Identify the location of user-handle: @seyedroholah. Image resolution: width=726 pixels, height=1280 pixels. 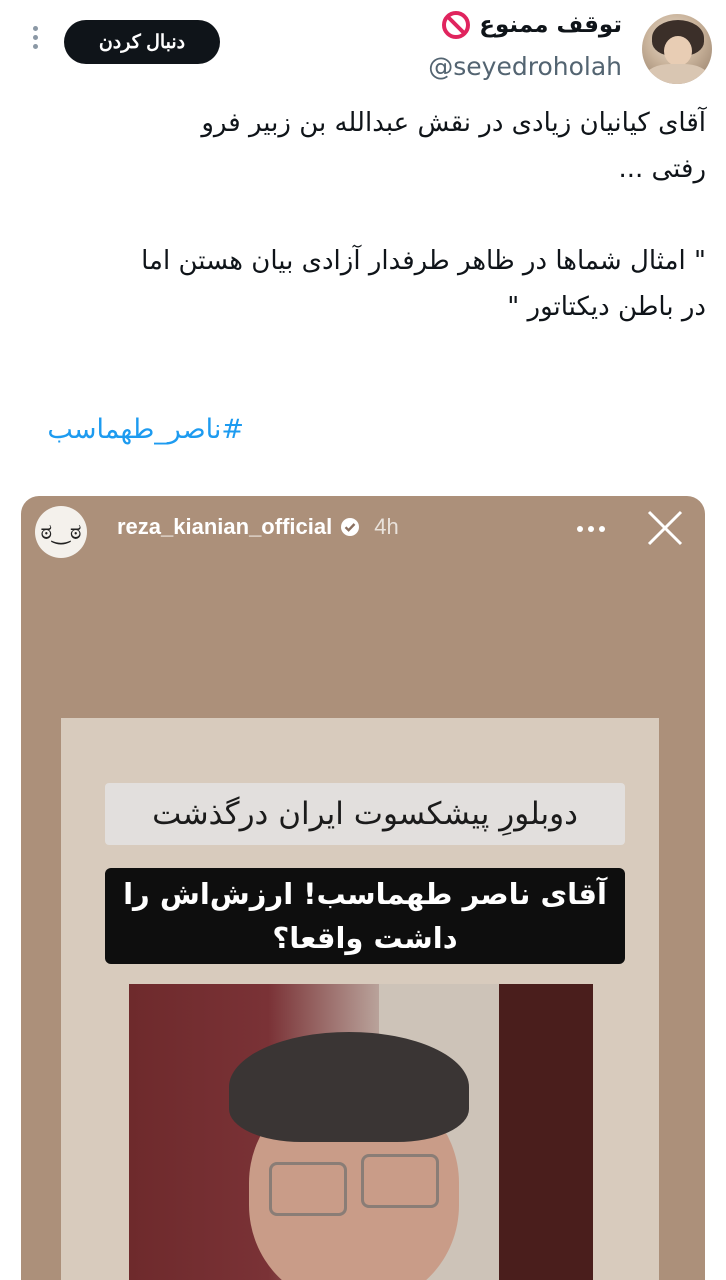
(525, 66).